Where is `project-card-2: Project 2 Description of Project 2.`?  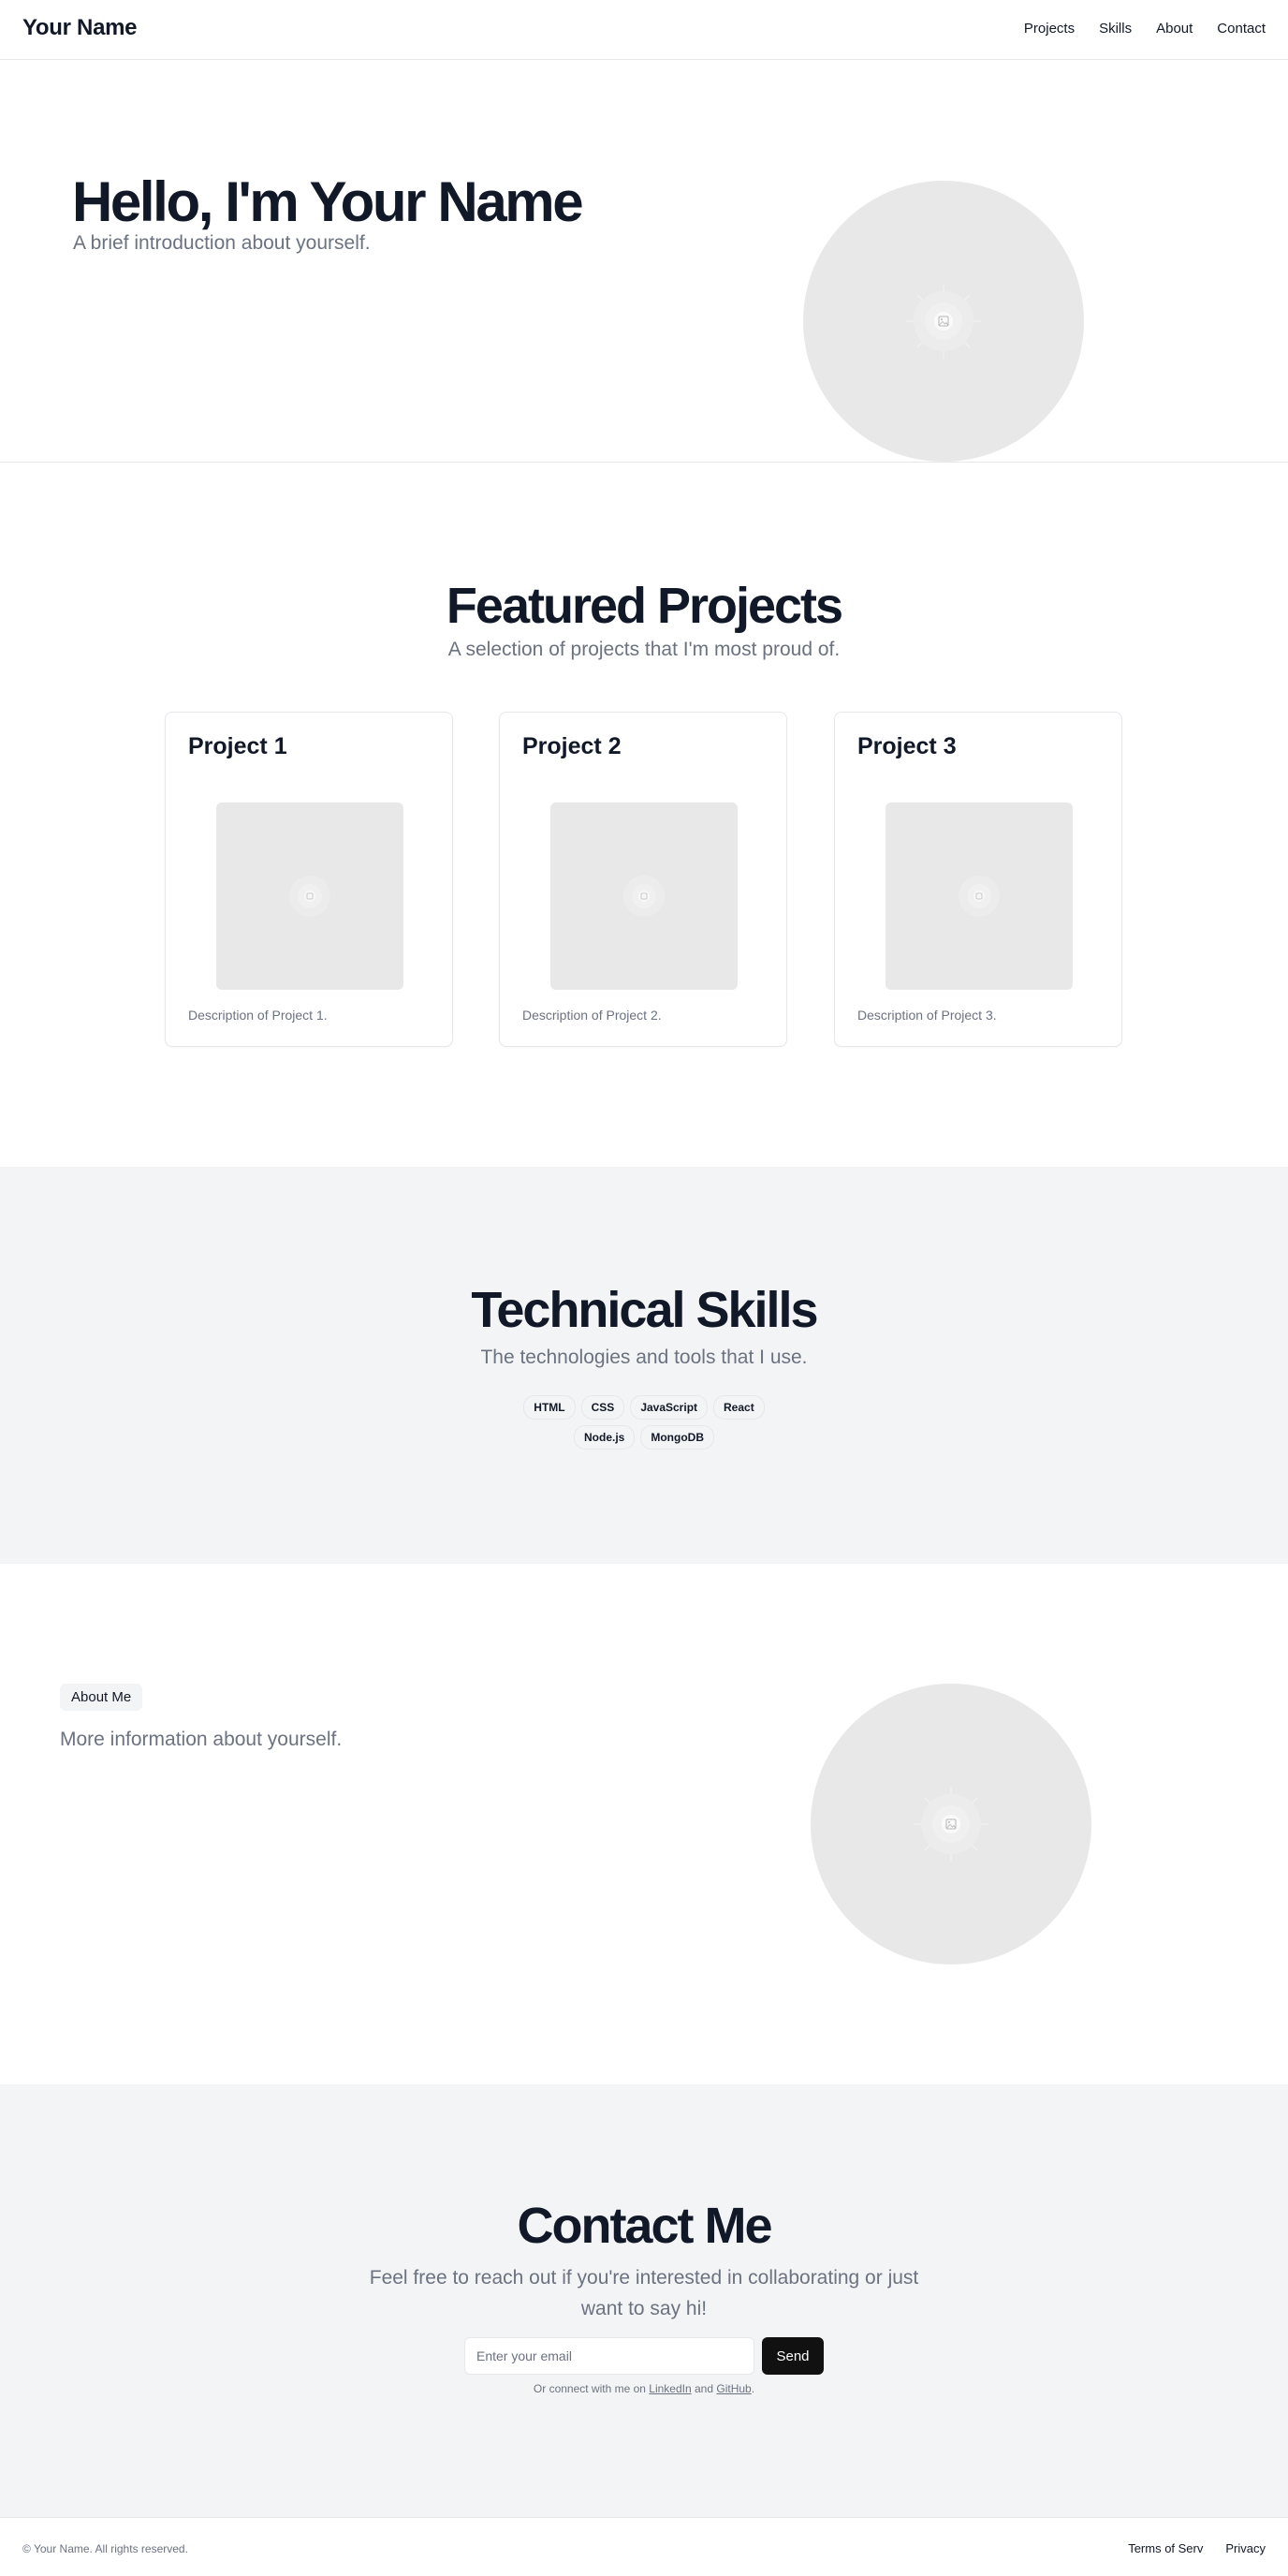
project-card-2: Project 2 Description of Project 2. is located at coordinates (643, 879).